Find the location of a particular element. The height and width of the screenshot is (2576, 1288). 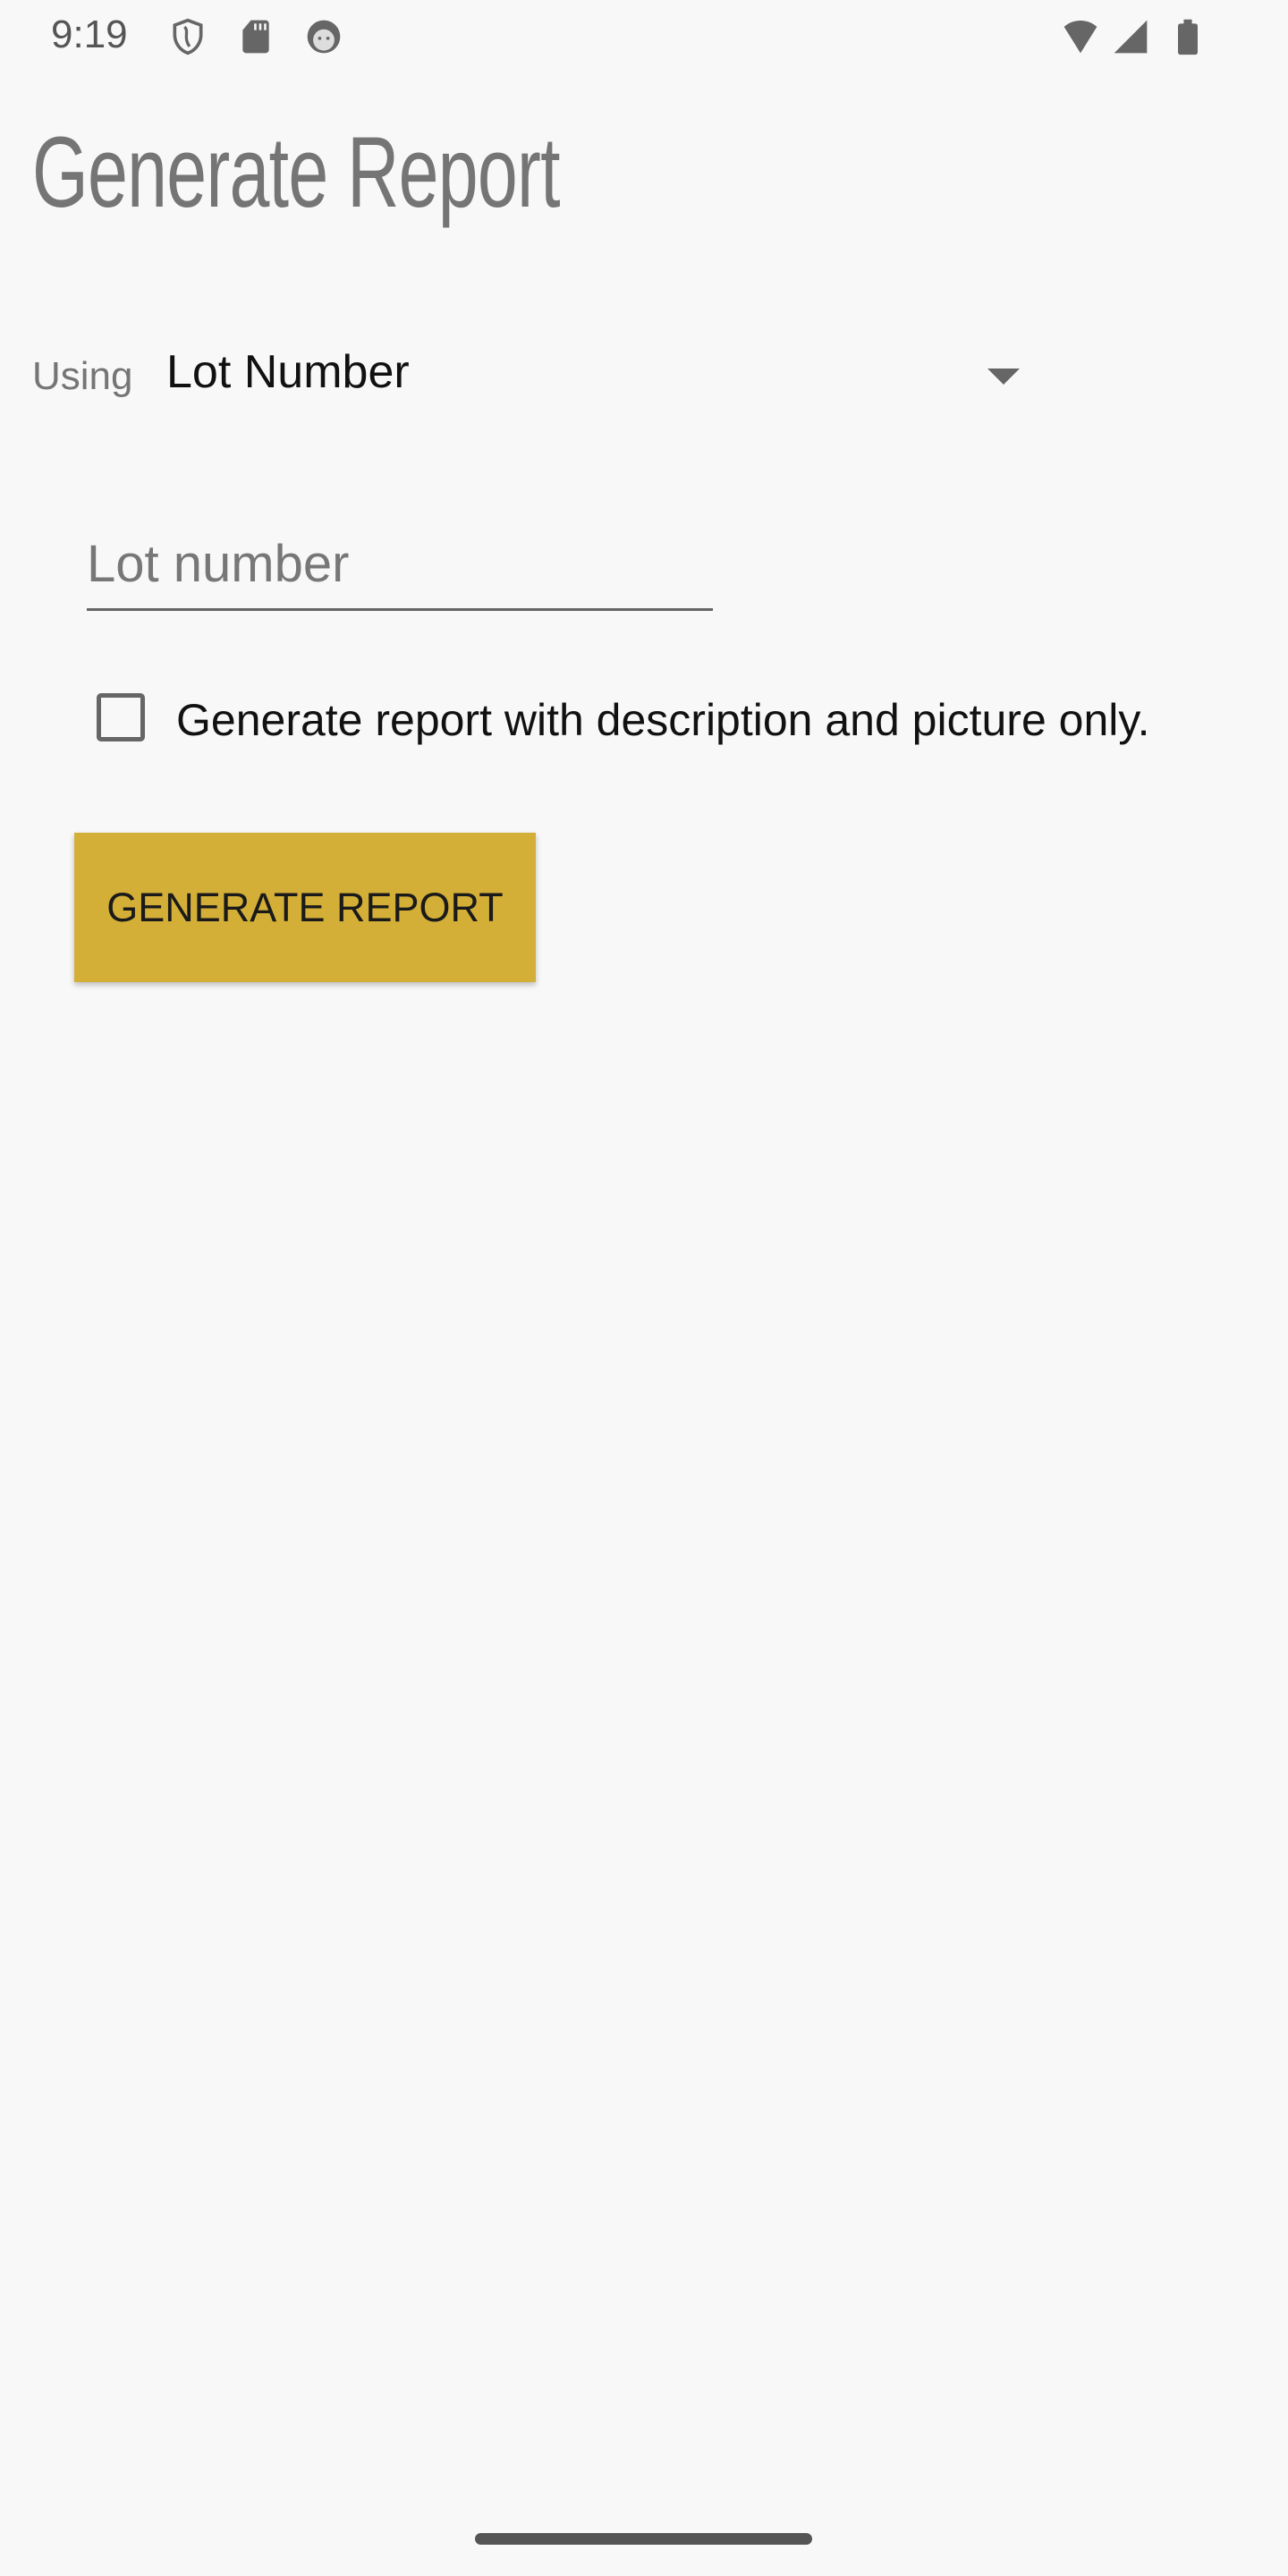

generate-report-button: GENERATE REPORT is located at coordinates (305, 907).